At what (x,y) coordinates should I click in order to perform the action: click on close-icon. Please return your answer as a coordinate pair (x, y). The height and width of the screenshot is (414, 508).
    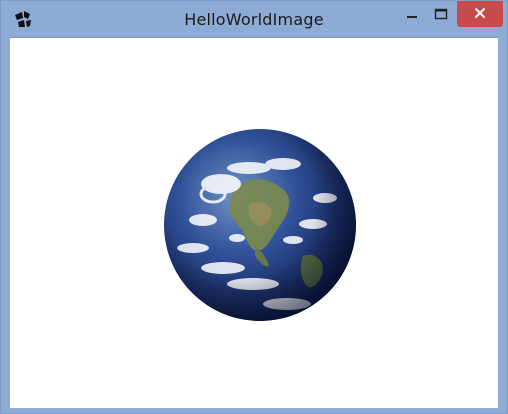
    Looking at the image, I should click on (480, 14).